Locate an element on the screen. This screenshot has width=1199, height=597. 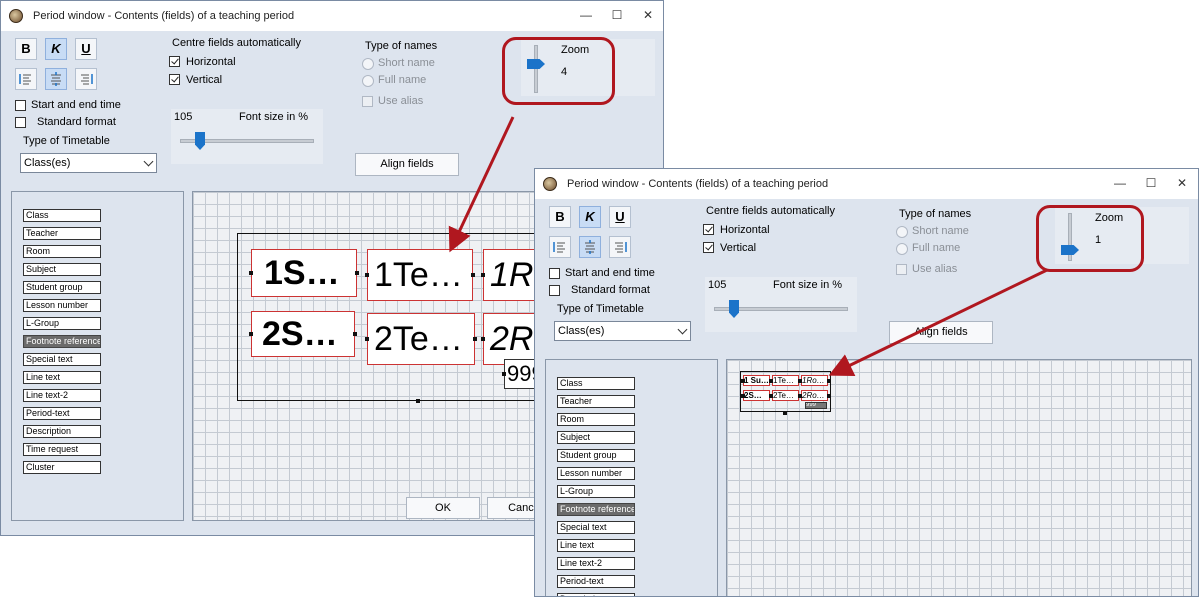
italic-button: K is located at coordinates (56, 49).